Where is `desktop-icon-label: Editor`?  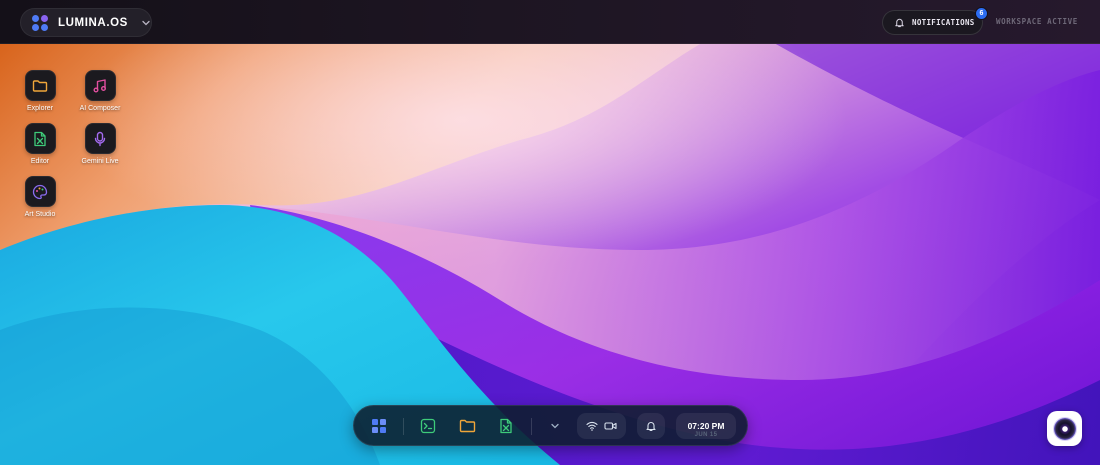 desktop-icon-label: Editor is located at coordinates (40, 161).